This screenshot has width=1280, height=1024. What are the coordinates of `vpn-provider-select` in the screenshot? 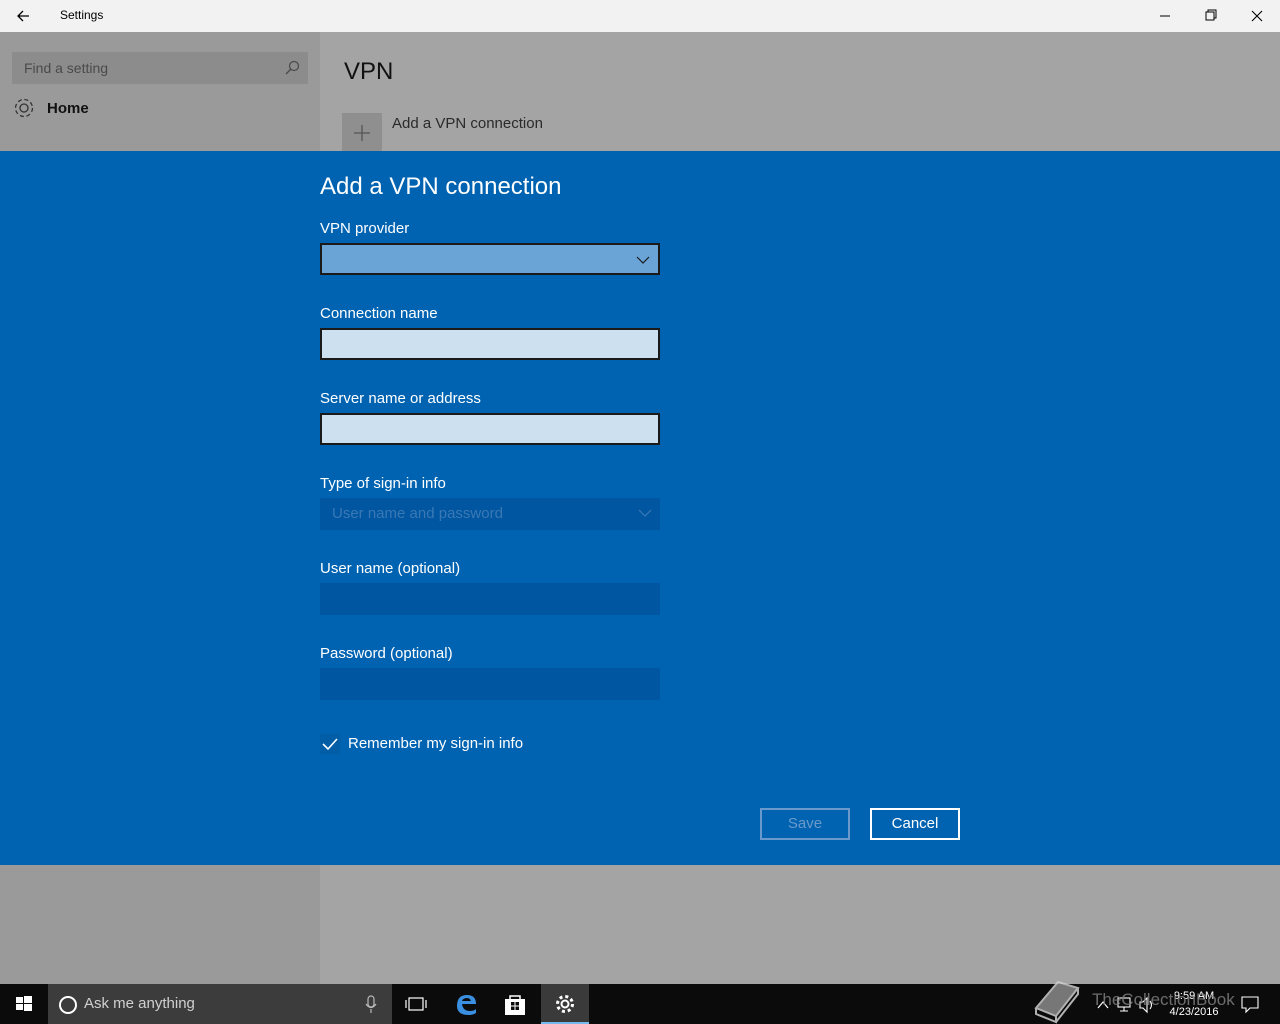 It's located at (490, 259).